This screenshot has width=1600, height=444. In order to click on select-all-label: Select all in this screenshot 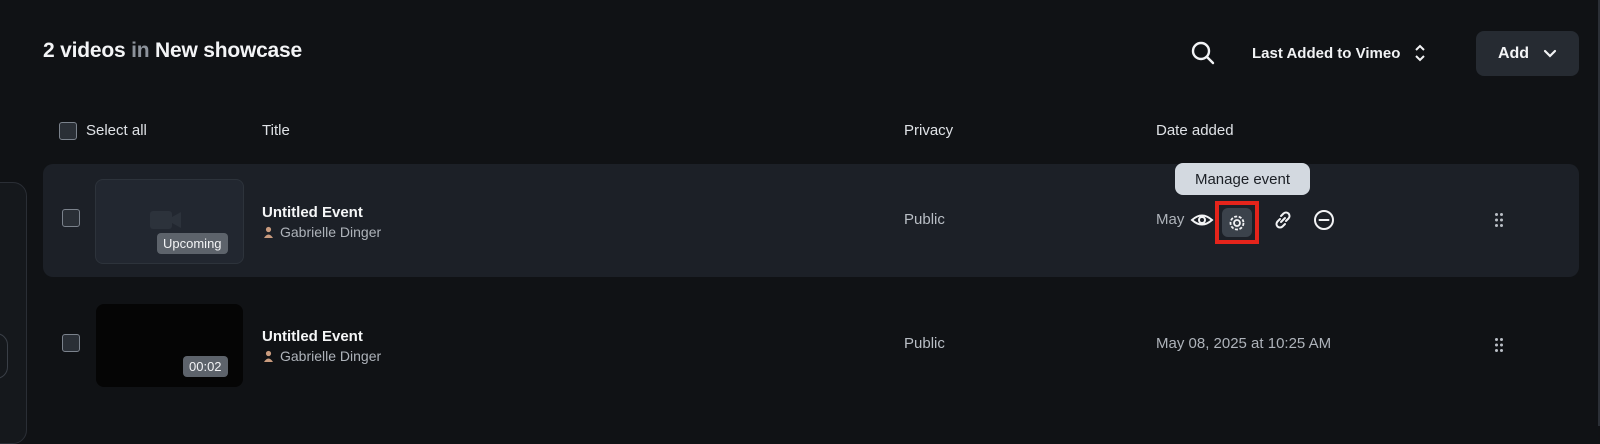, I will do `click(116, 130)`.